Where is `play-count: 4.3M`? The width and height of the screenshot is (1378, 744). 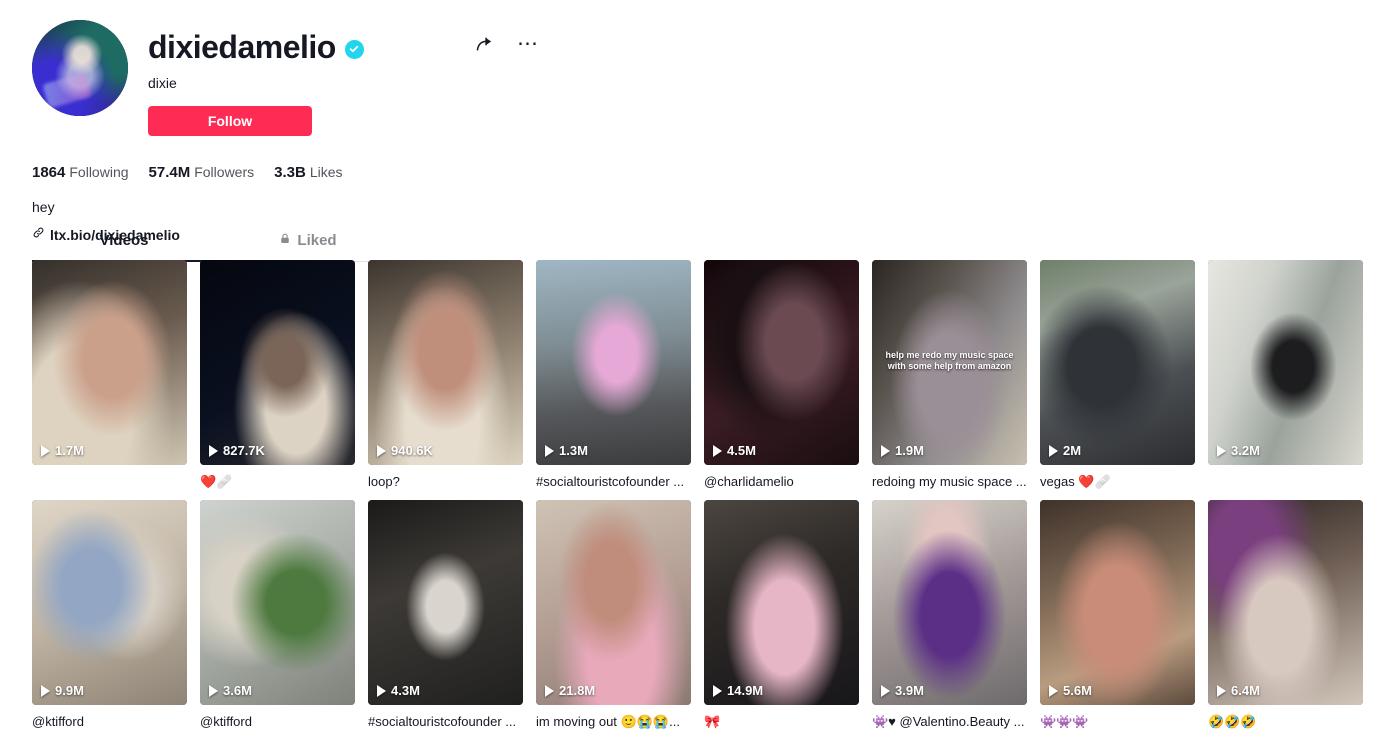
play-count: 4.3M is located at coordinates (398, 690).